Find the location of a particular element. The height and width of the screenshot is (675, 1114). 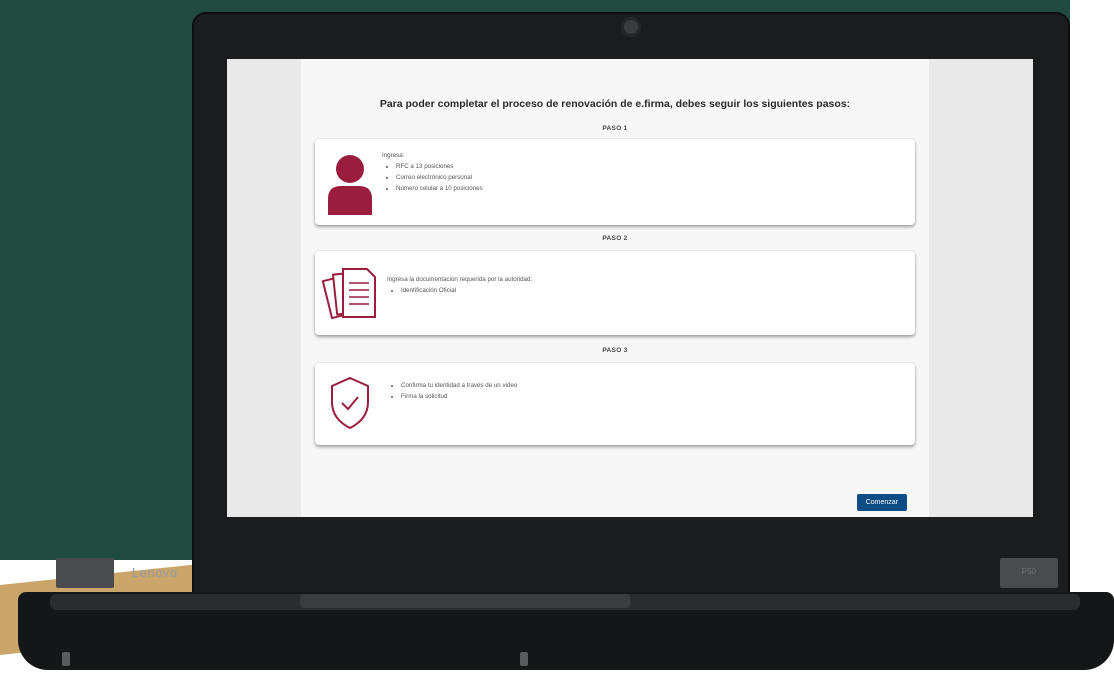

step-1-intro: Ingresa: is located at coordinates (393, 155).